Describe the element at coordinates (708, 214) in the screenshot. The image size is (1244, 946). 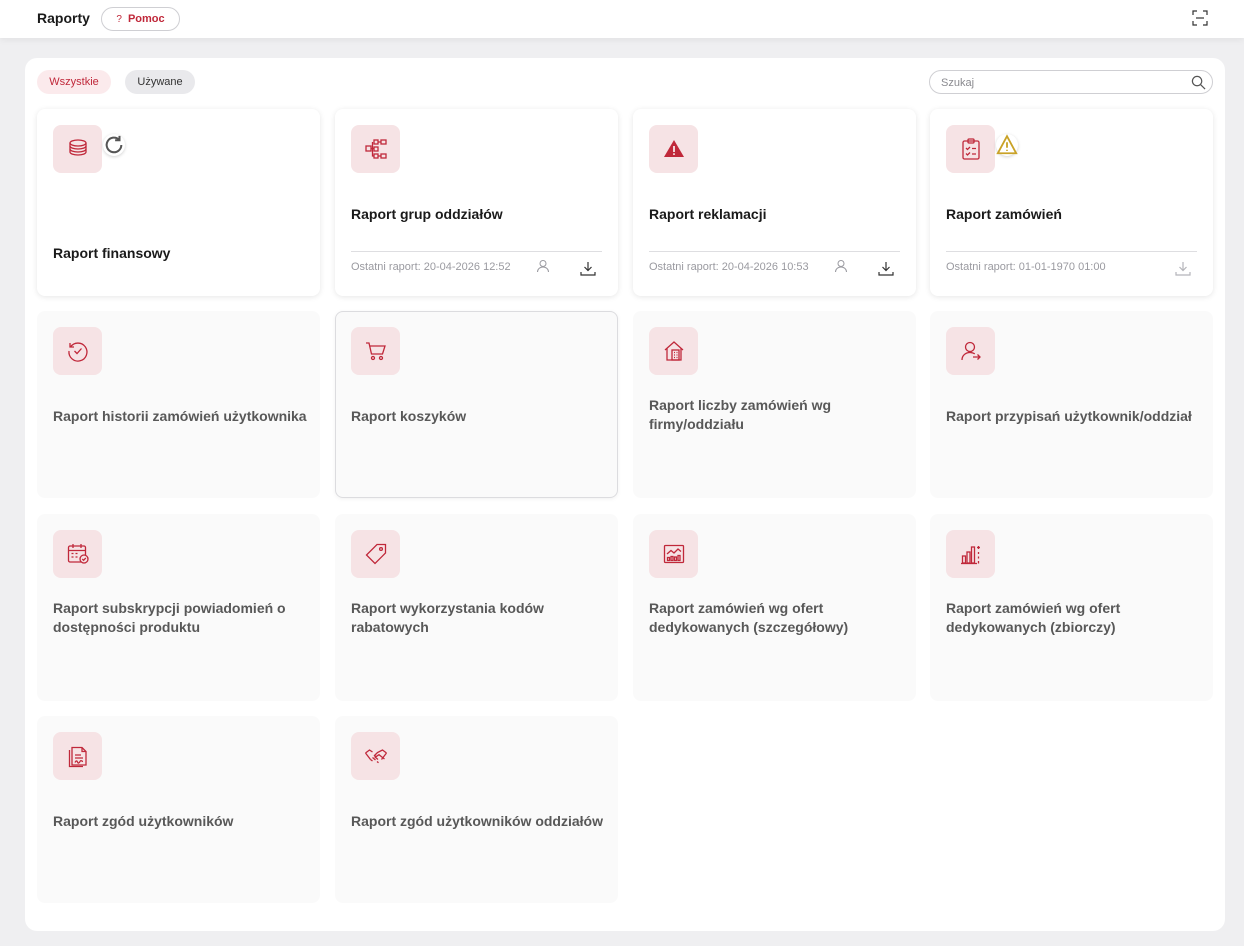
I see `report-title: Raport reklamacji` at that location.